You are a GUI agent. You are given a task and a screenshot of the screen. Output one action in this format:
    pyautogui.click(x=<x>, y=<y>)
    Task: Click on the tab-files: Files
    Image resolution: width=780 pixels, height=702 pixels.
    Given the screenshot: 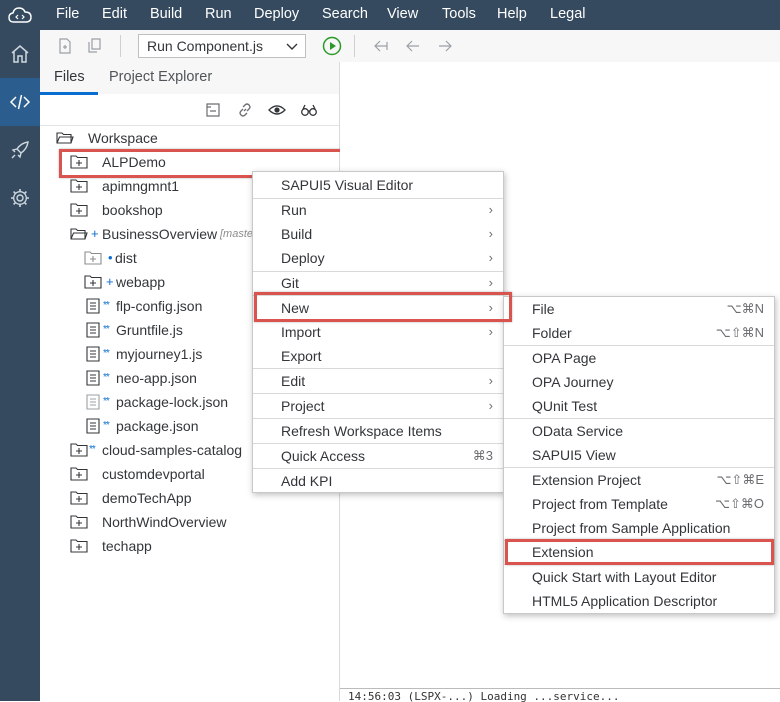 What is the action you would take?
    pyautogui.click(x=69, y=77)
    